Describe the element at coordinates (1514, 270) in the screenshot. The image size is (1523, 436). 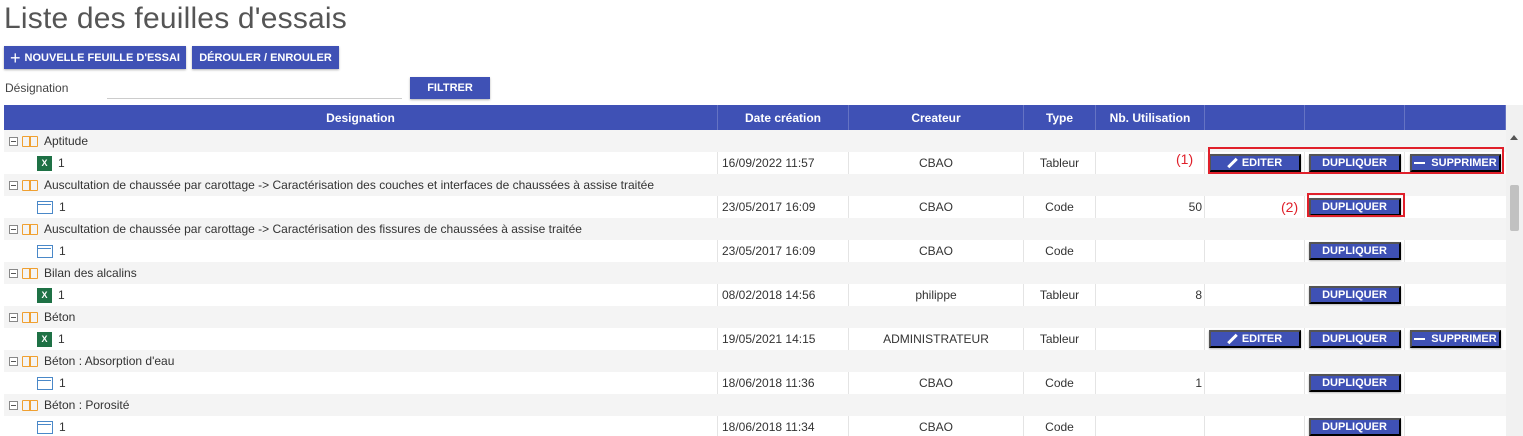
I see `vertical-scrollbar` at that location.